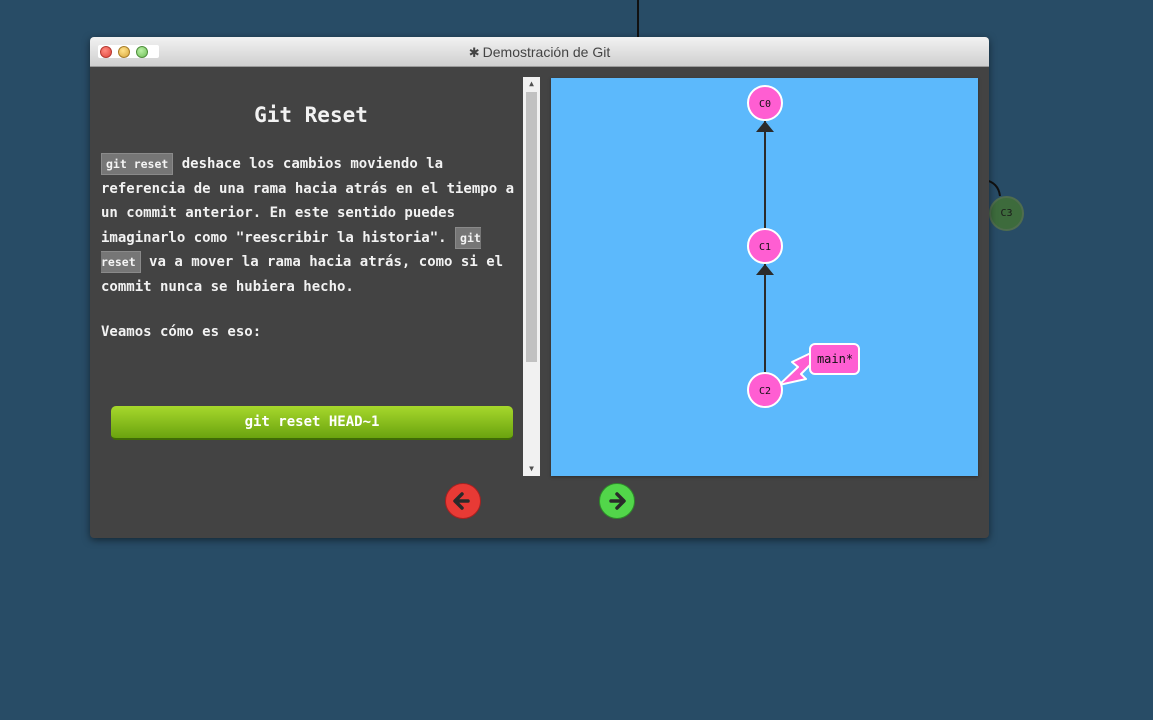  Describe the element at coordinates (765, 104) in the screenshot. I see `commit-label: C0` at that location.